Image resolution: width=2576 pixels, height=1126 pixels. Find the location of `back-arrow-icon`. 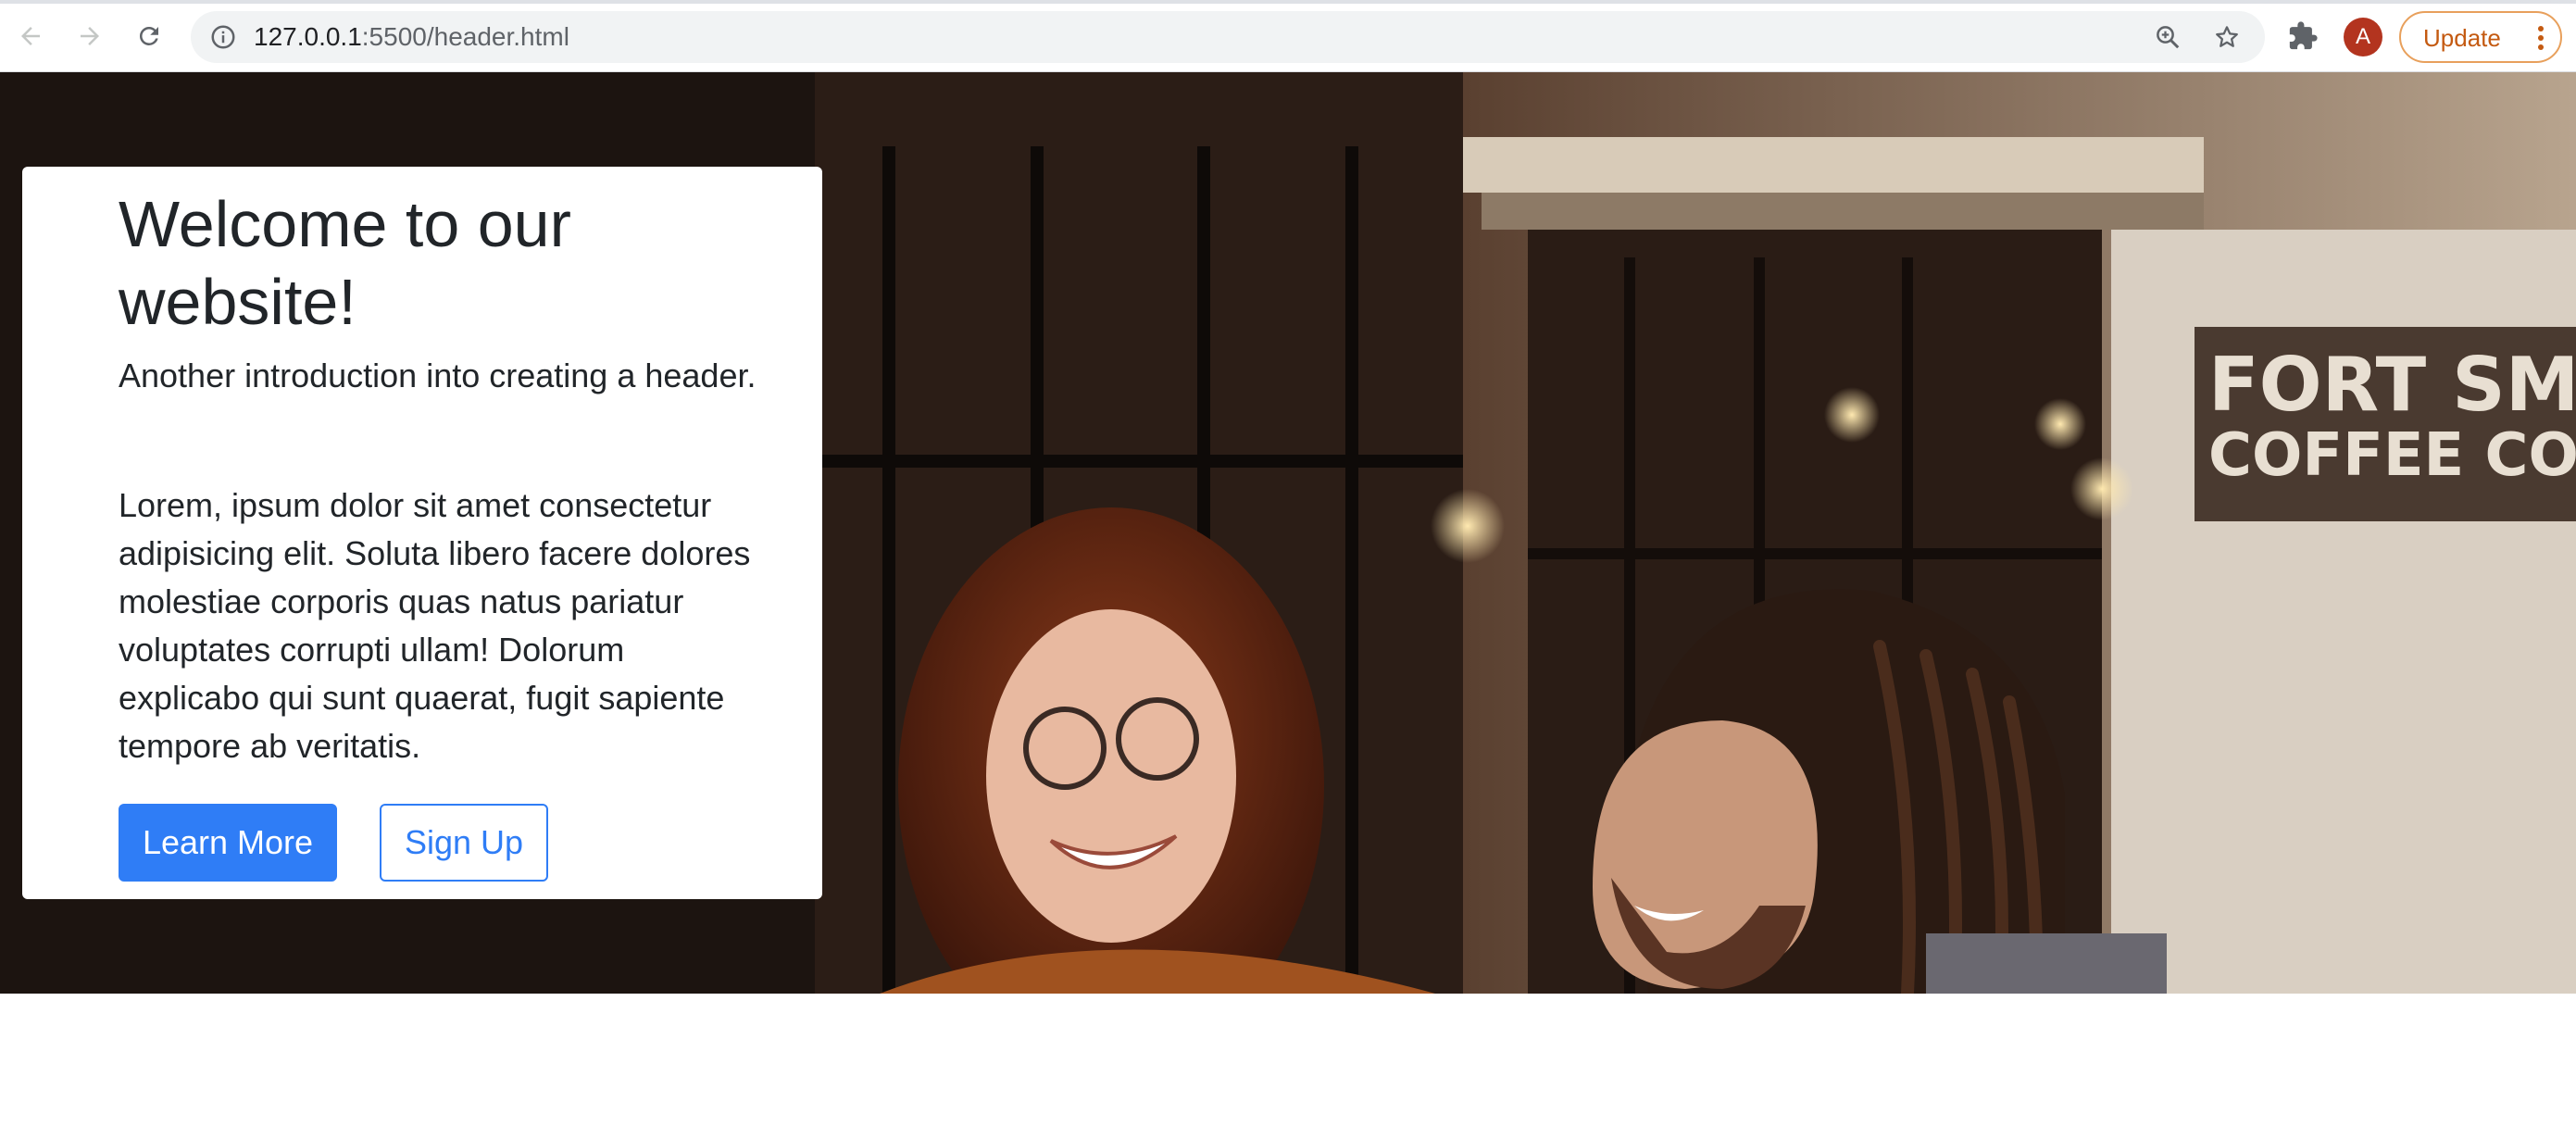

back-arrow-icon is located at coordinates (31, 36).